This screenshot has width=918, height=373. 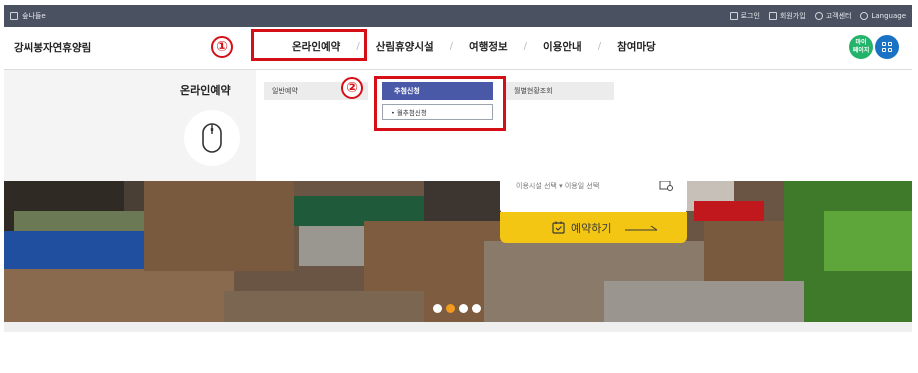 What do you see at coordinates (212, 138) in the screenshot?
I see `mouse-icon` at bounding box center [212, 138].